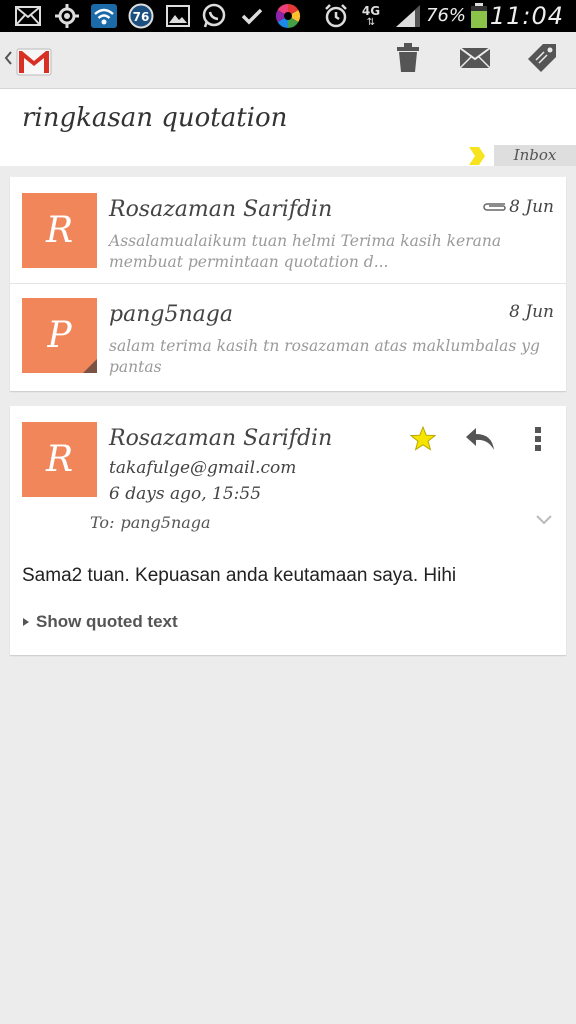  I want to click on wifi-icon, so click(104, 16).